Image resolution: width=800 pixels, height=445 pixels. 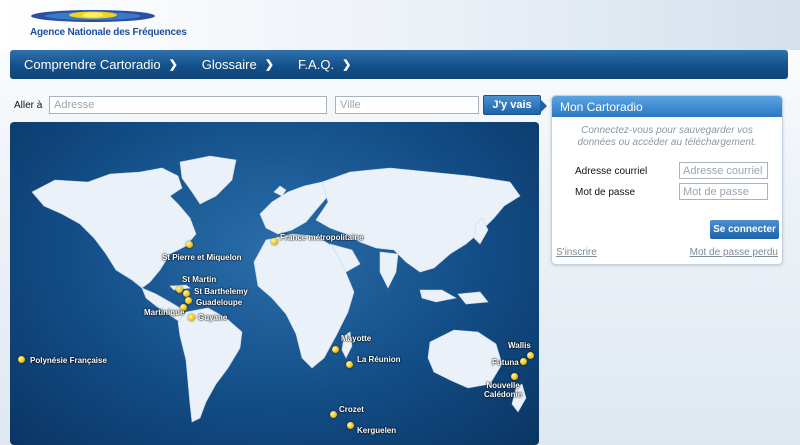 What do you see at coordinates (221, 291) in the screenshot?
I see `label-st-barthelemy: St Barthelemy` at bounding box center [221, 291].